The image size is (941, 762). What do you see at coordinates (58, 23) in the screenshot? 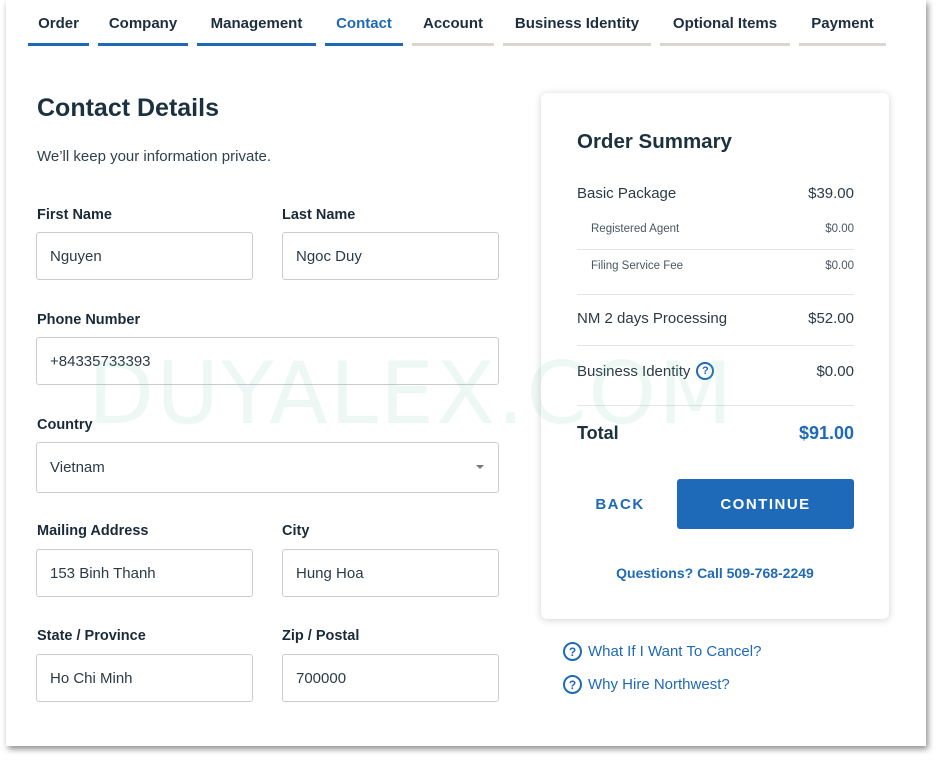
I see `tab-order: Order` at bounding box center [58, 23].